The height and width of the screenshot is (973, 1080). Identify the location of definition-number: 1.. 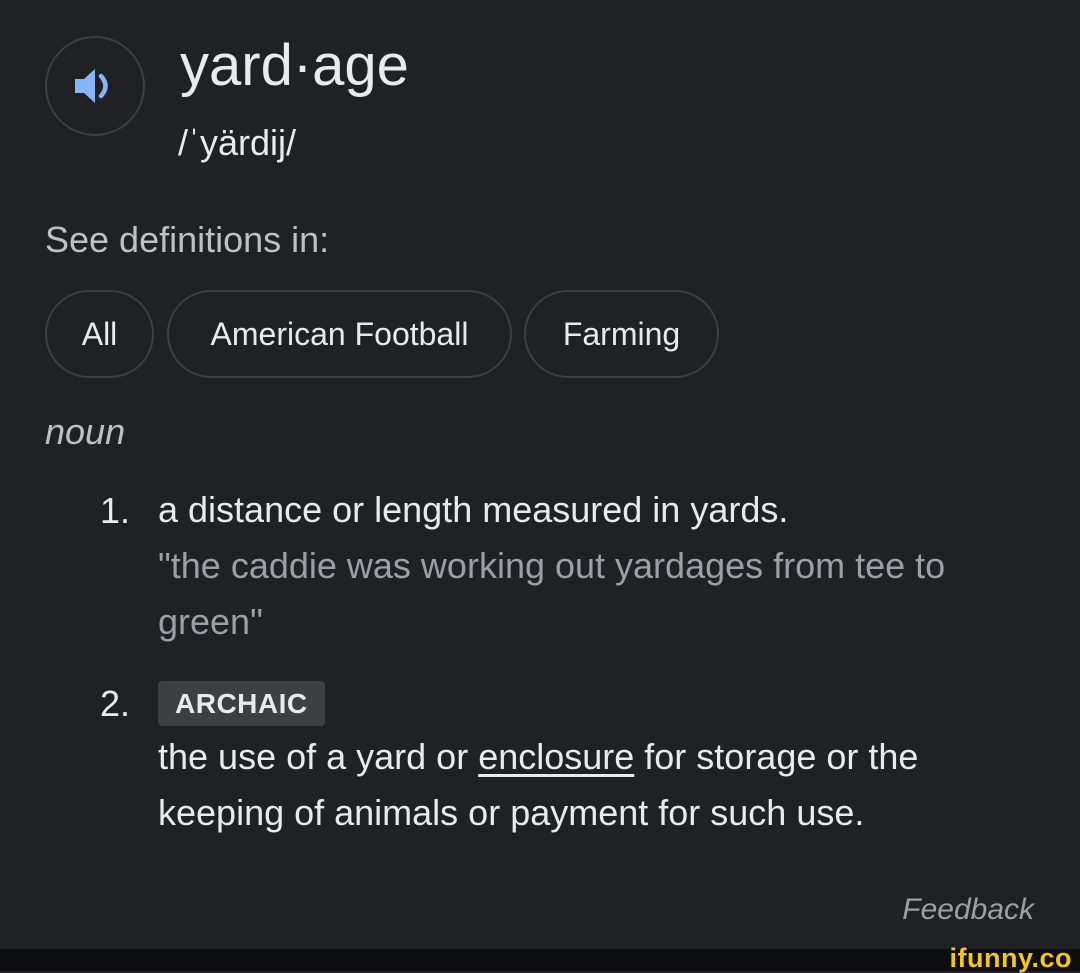
(115, 510).